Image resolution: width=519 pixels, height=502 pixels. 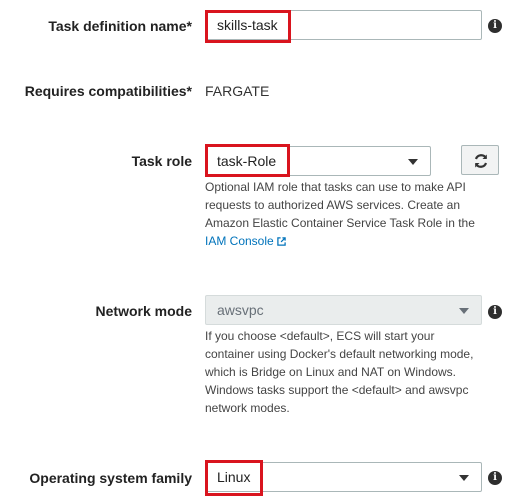 What do you see at coordinates (247, 25) in the screenshot?
I see `task-definition-name-value: skills-task` at bounding box center [247, 25].